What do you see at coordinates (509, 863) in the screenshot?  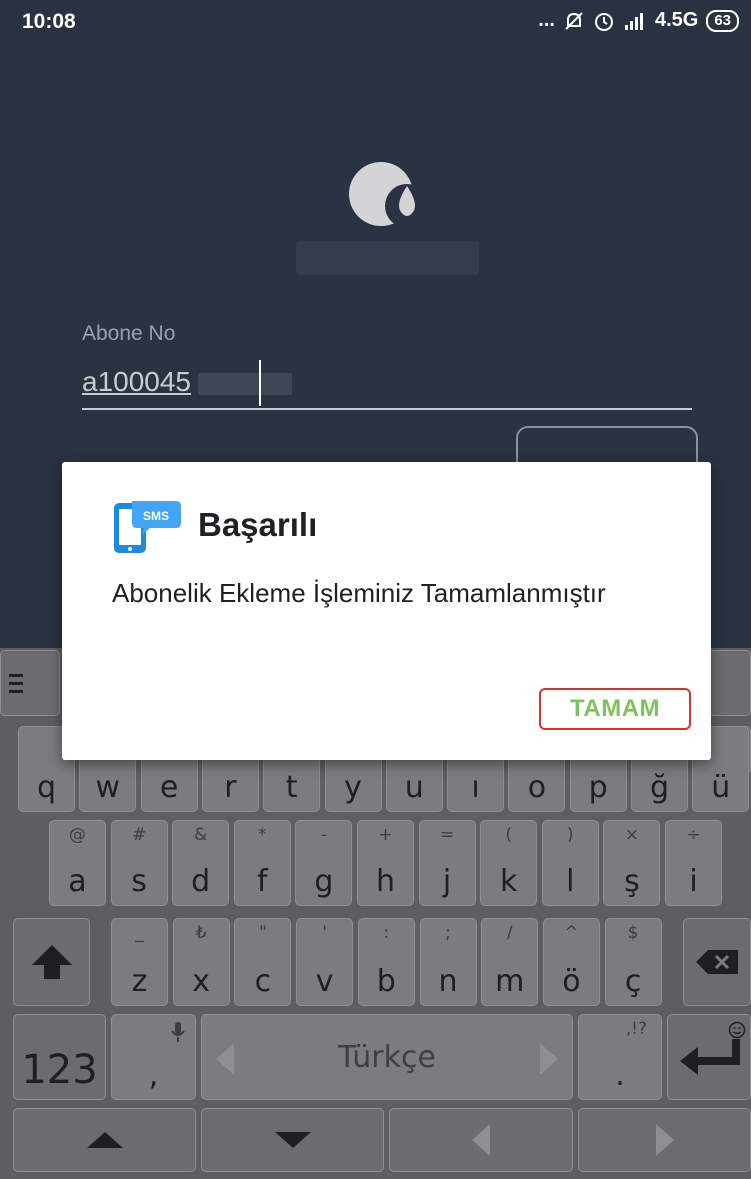 I see `key-k: (k` at bounding box center [509, 863].